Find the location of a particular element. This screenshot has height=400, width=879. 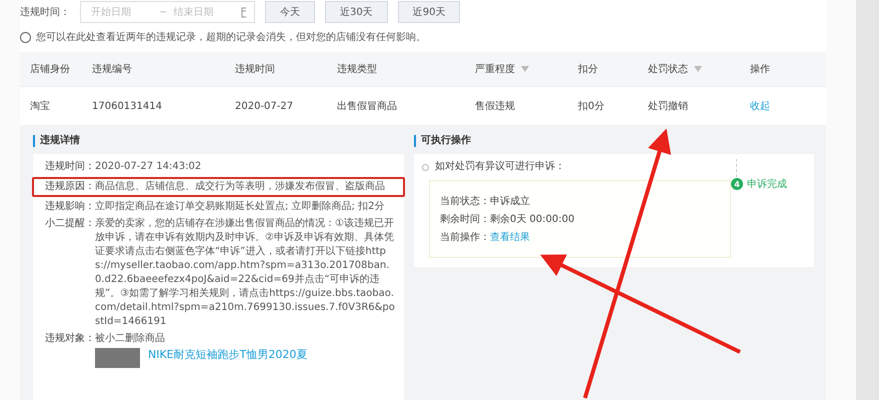

field-label: 违规时间： is located at coordinates (69, 167).